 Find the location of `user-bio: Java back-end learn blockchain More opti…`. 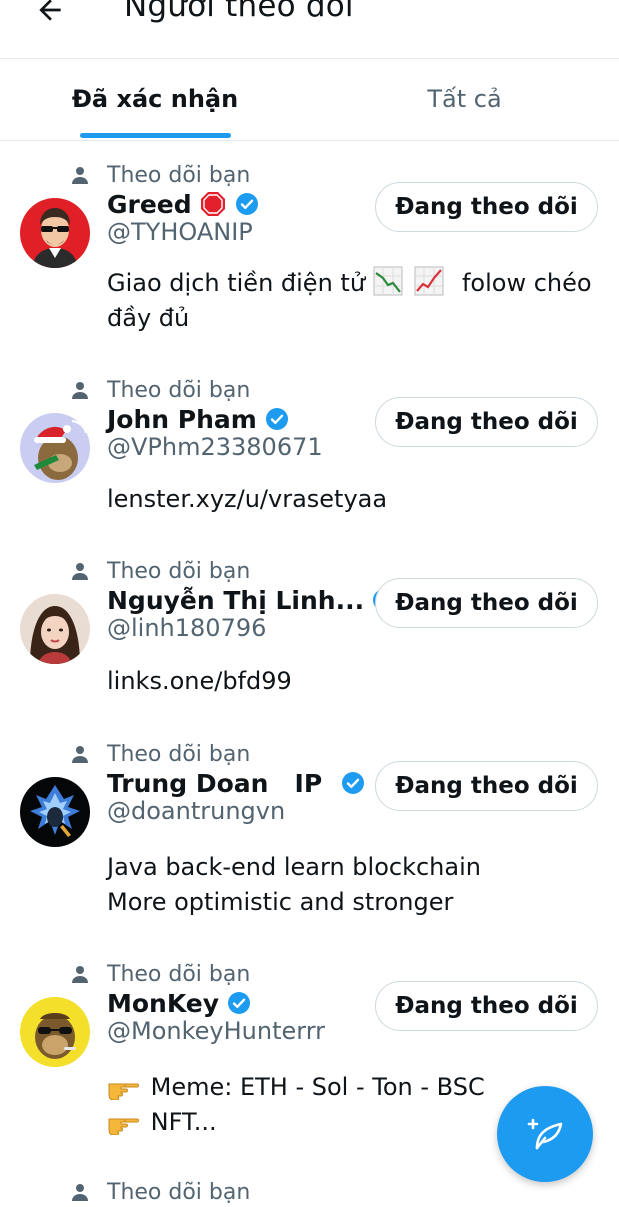

user-bio: Java back-end learn blockchain More opti… is located at coordinates (352, 885).